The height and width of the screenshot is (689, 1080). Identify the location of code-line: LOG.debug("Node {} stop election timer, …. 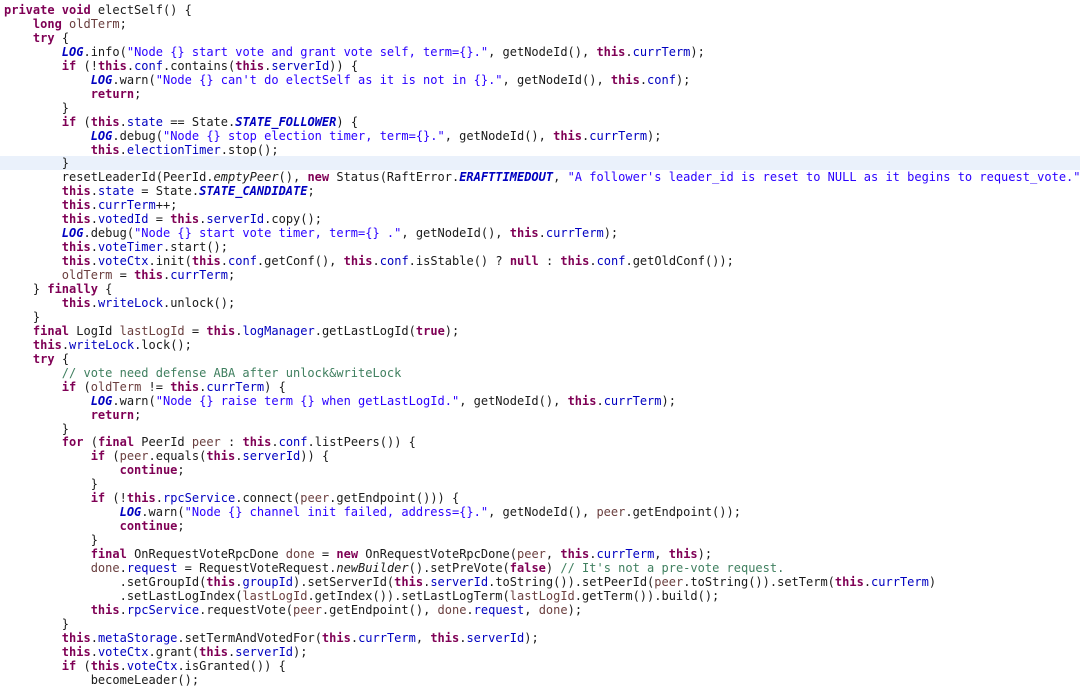
(540, 136).